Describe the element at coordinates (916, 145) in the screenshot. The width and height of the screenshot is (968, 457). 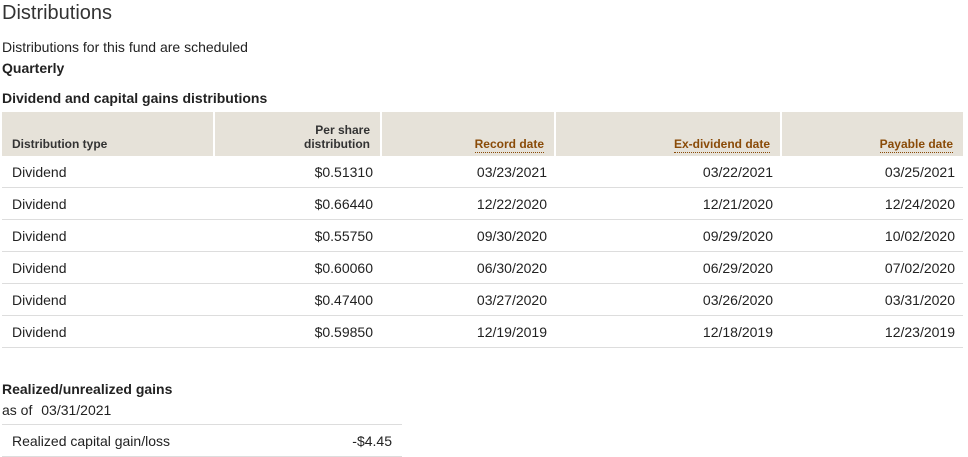
I see `payable-date-tooltip-link: Payable date` at that location.